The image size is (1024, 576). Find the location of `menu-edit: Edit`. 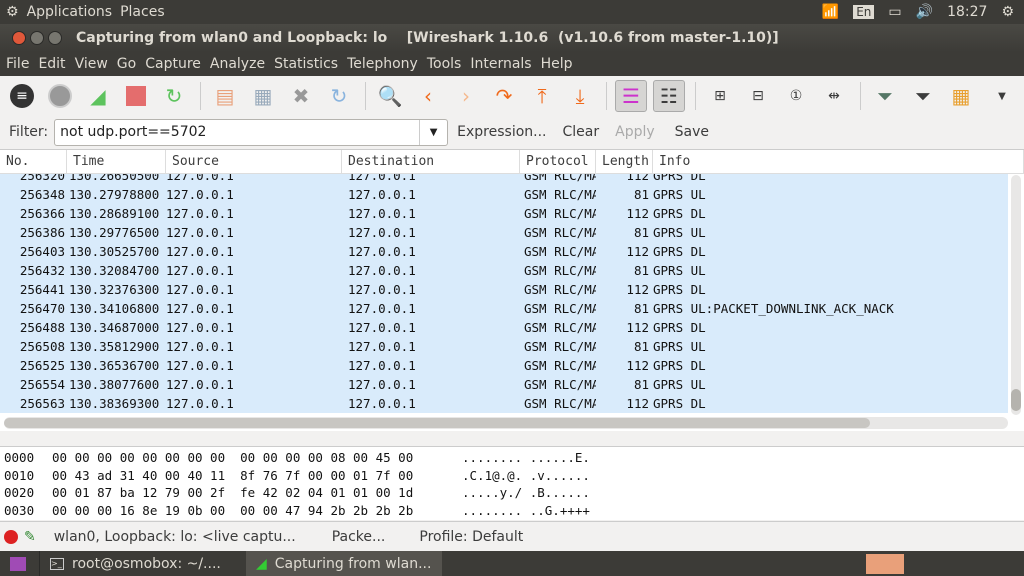

menu-edit: Edit is located at coordinates (51, 64).